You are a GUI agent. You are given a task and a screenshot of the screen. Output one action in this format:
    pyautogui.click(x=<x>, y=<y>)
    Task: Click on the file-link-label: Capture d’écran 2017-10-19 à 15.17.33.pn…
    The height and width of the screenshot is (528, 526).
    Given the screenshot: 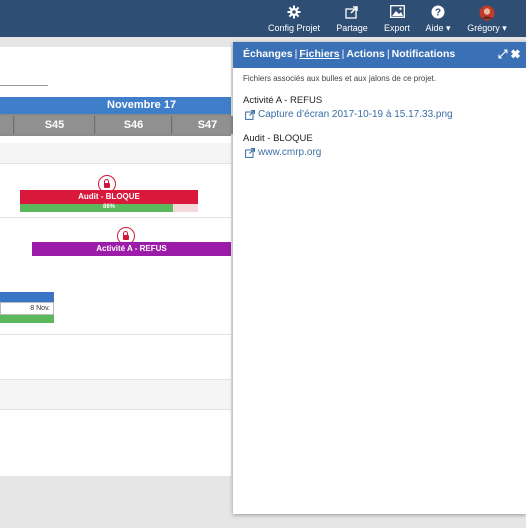 What is the action you would take?
    pyautogui.click(x=355, y=114)
    